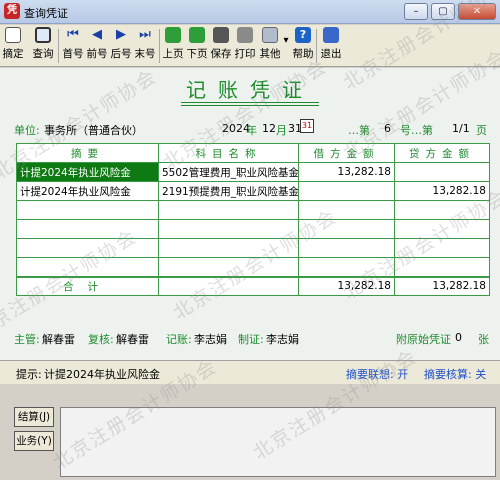  Describe the element at coordinates (269, 128) in the screenshot. I see `voucher-month: 12` at that location.